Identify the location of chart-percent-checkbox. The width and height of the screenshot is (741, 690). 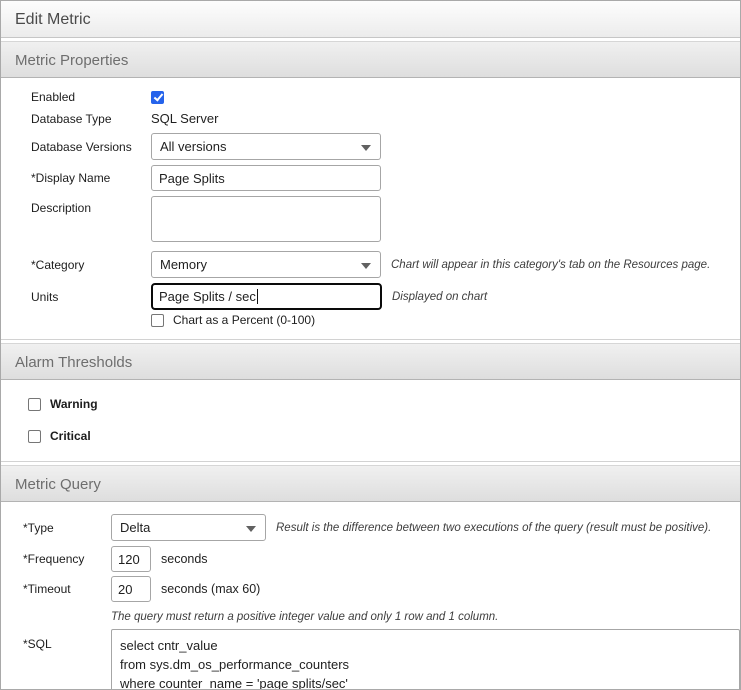
(157, 320).